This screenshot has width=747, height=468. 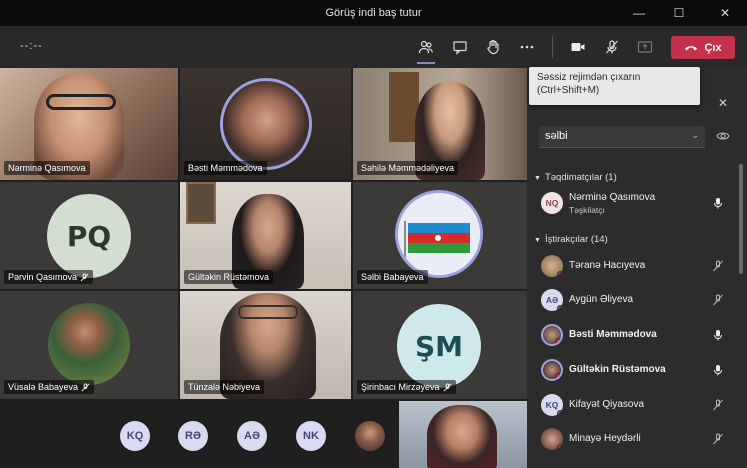 I want to click on video-tile-6: Səlbi Babayeva, so click(x=440, y=235).